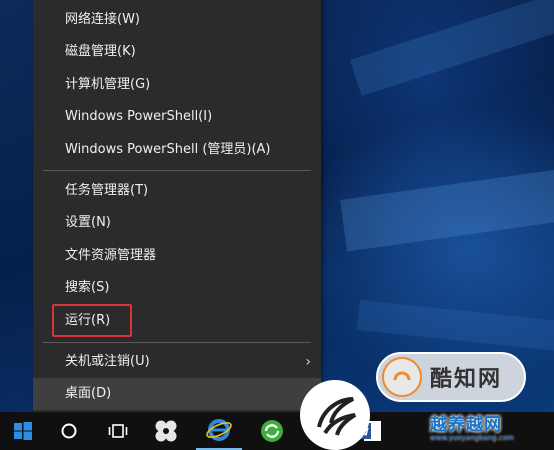 This screenshot has height=450, width=554. Describe the element at coordinates (108, 84) in the screenshot. I see `menu-item-label: 计算机管理(G)` at that location.